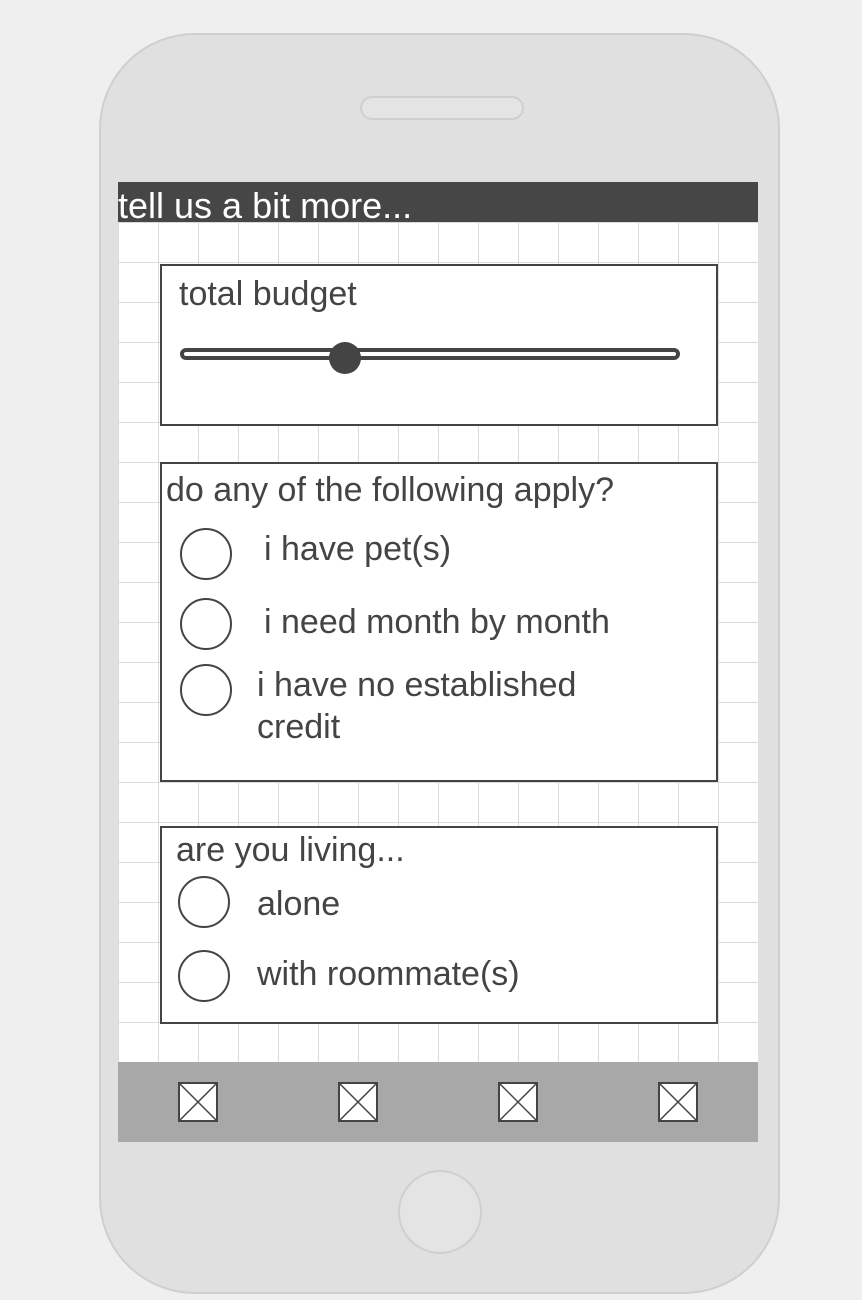 The image size is (862, 1300). I want to click on bottom-tab-bar, so click(438, 1102).